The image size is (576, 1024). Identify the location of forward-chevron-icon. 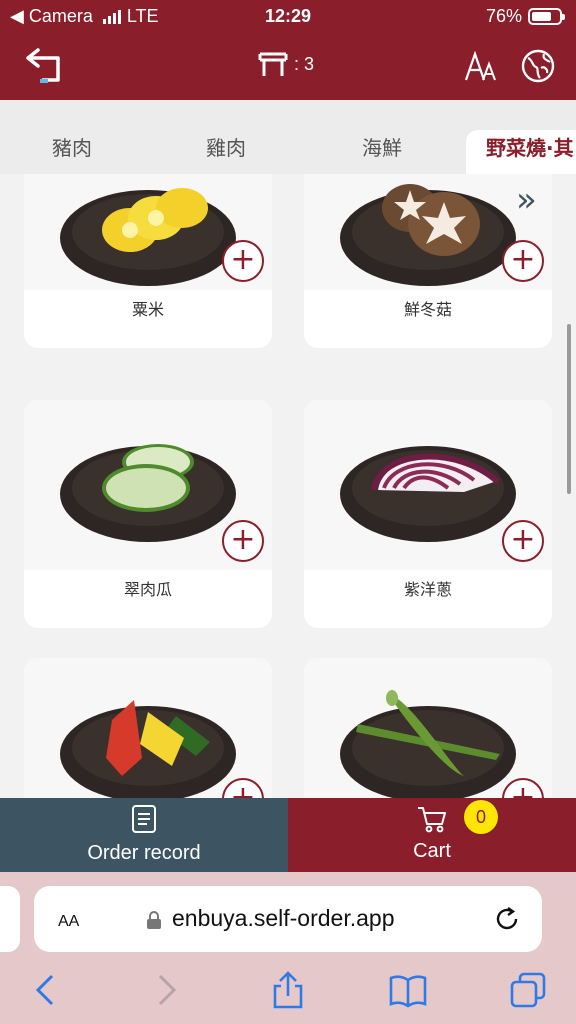
(166, 990).